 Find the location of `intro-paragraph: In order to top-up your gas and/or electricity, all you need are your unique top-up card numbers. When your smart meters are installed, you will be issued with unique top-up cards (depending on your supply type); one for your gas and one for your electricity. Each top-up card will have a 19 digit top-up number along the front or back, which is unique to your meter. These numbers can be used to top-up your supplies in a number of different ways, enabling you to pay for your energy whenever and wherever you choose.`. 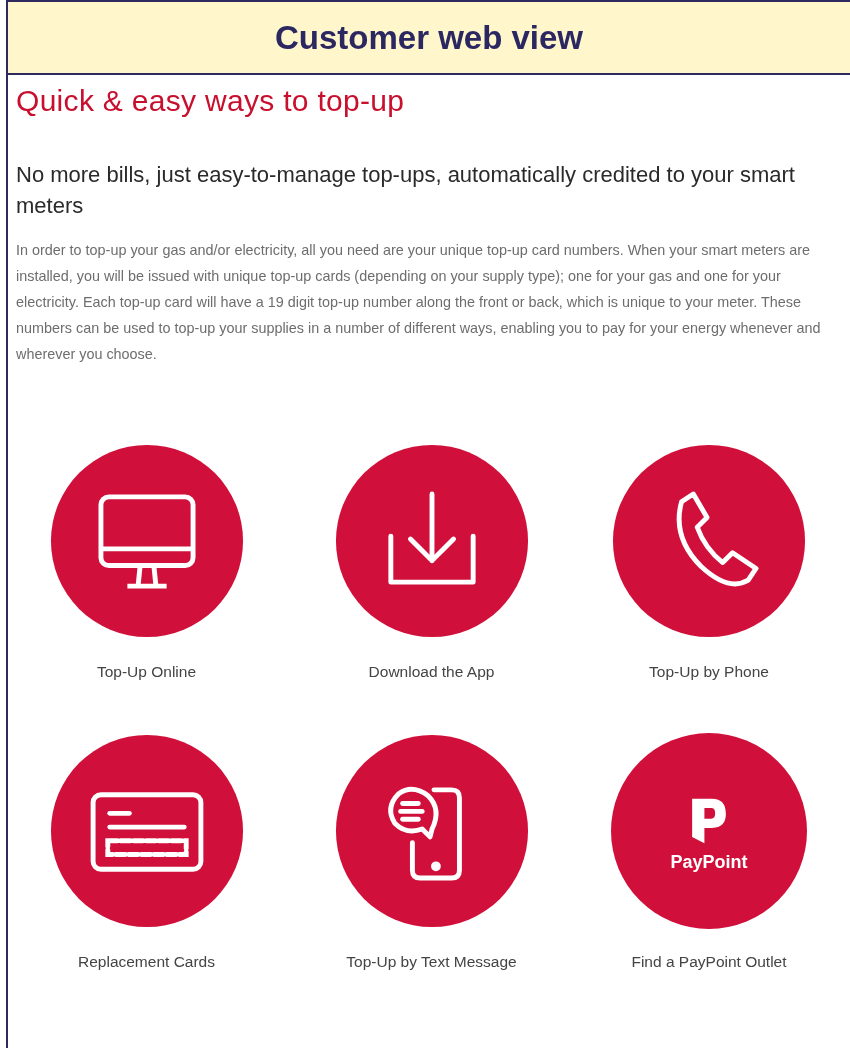

intro-paragraph: In order to top-up your gas and/or electricity, all you need are your unique top-up card numbers. When your smart meters are installed, you will be issued with unique top-up cards (depending on your supply type); one for your gas and one for your electricity. Each top-up card will have a 19 digit top-up number along the front or back, which is unique to your meter. These numbers can be used to top-up your supplies in a number of different ways, enabling you to pay for your energy whenever and wherever you choose. is located at coordinates (419, 302).